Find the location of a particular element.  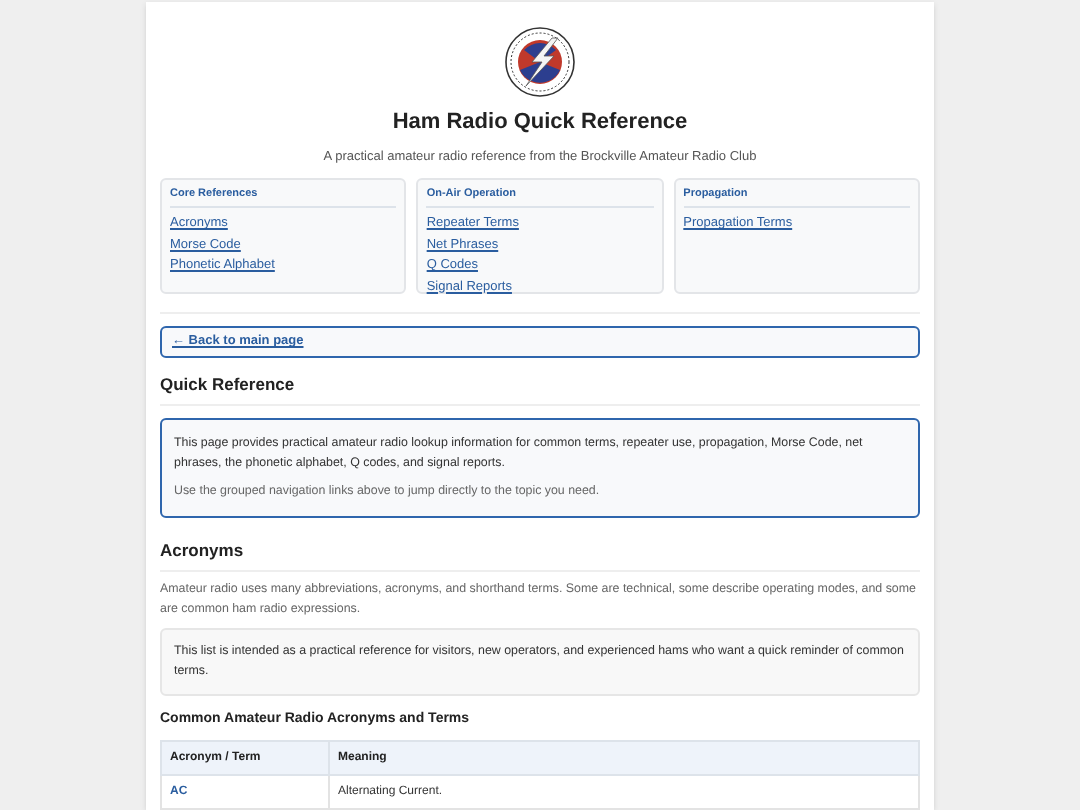

section-heading: Quick Reference is located at coordinates (540, 389).